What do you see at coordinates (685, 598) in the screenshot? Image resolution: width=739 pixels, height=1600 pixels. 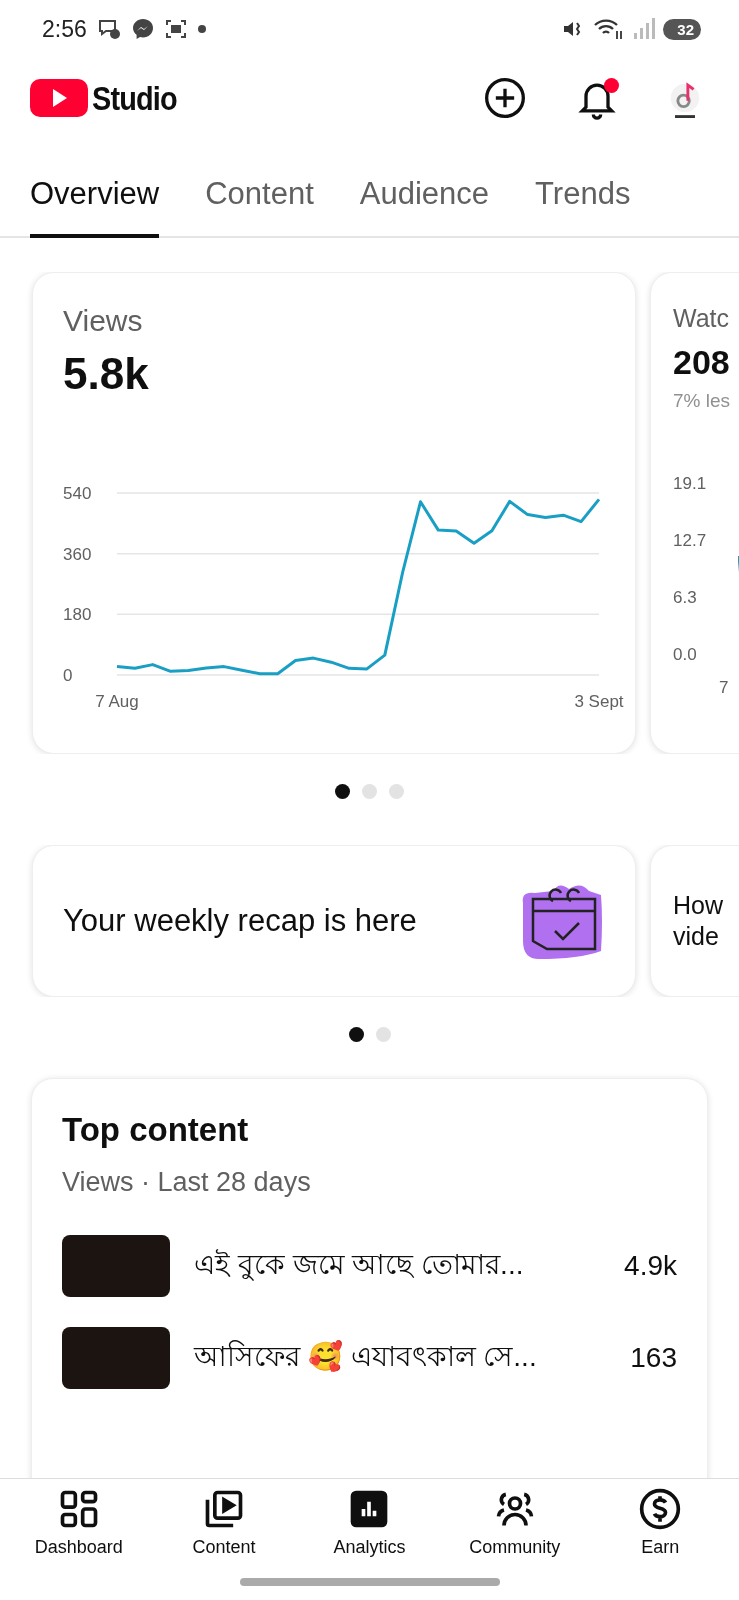 I see `axis-label: 6.3` at bounding box center [685, 598].